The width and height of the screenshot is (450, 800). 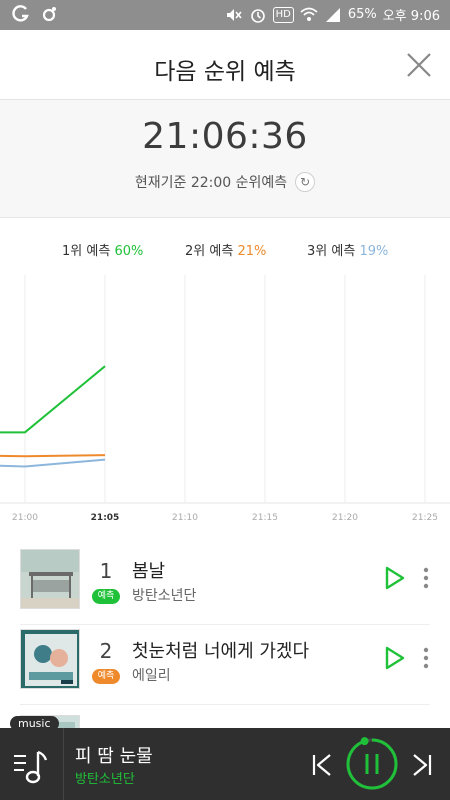 What do you see at coordinates (225, 72) in the screenshot?
I see `page-title: 다음 순위 예측` at bounding box center [225, 72].